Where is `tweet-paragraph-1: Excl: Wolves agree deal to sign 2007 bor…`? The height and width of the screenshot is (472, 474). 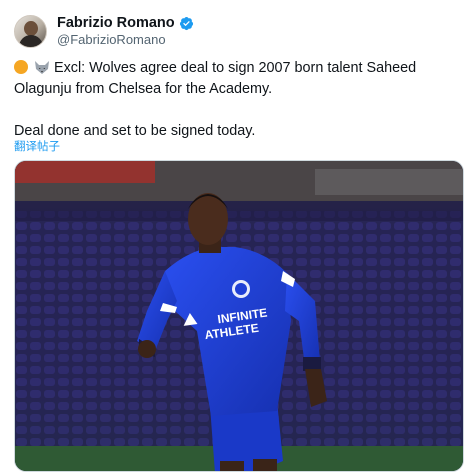
tweet-paragraph-1: Excl: Wolves agree deal to sign 2007 bor… is located at coordinates (239, 79).